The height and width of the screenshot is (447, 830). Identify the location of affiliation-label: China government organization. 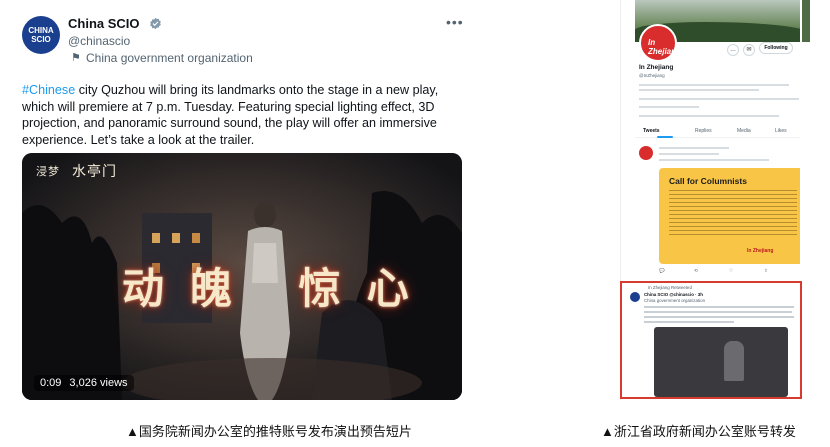
(169, 58).